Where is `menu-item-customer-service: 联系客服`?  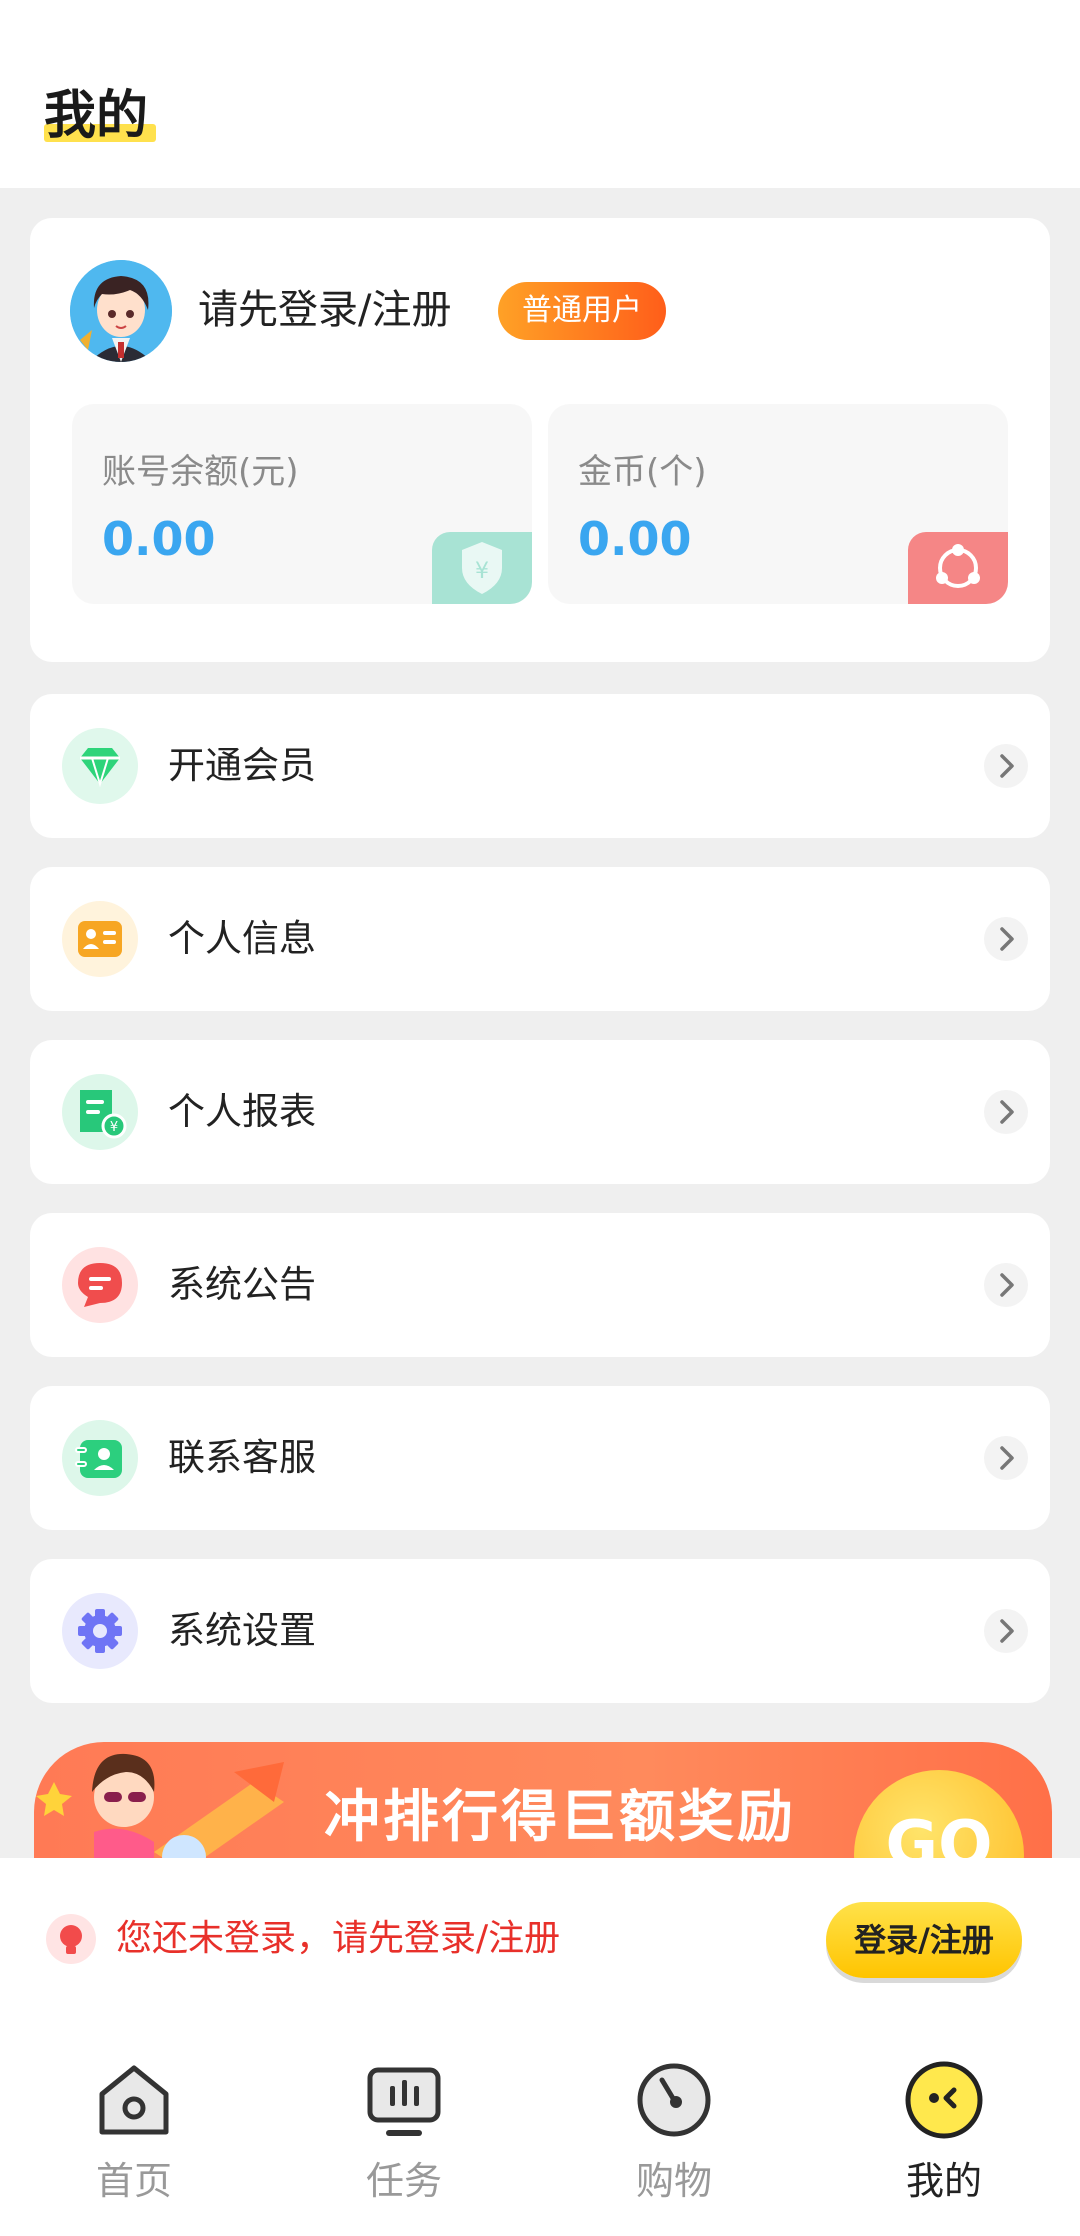
menu-item-customer-service: 联系客服 is located at coordinates (540, 1458).